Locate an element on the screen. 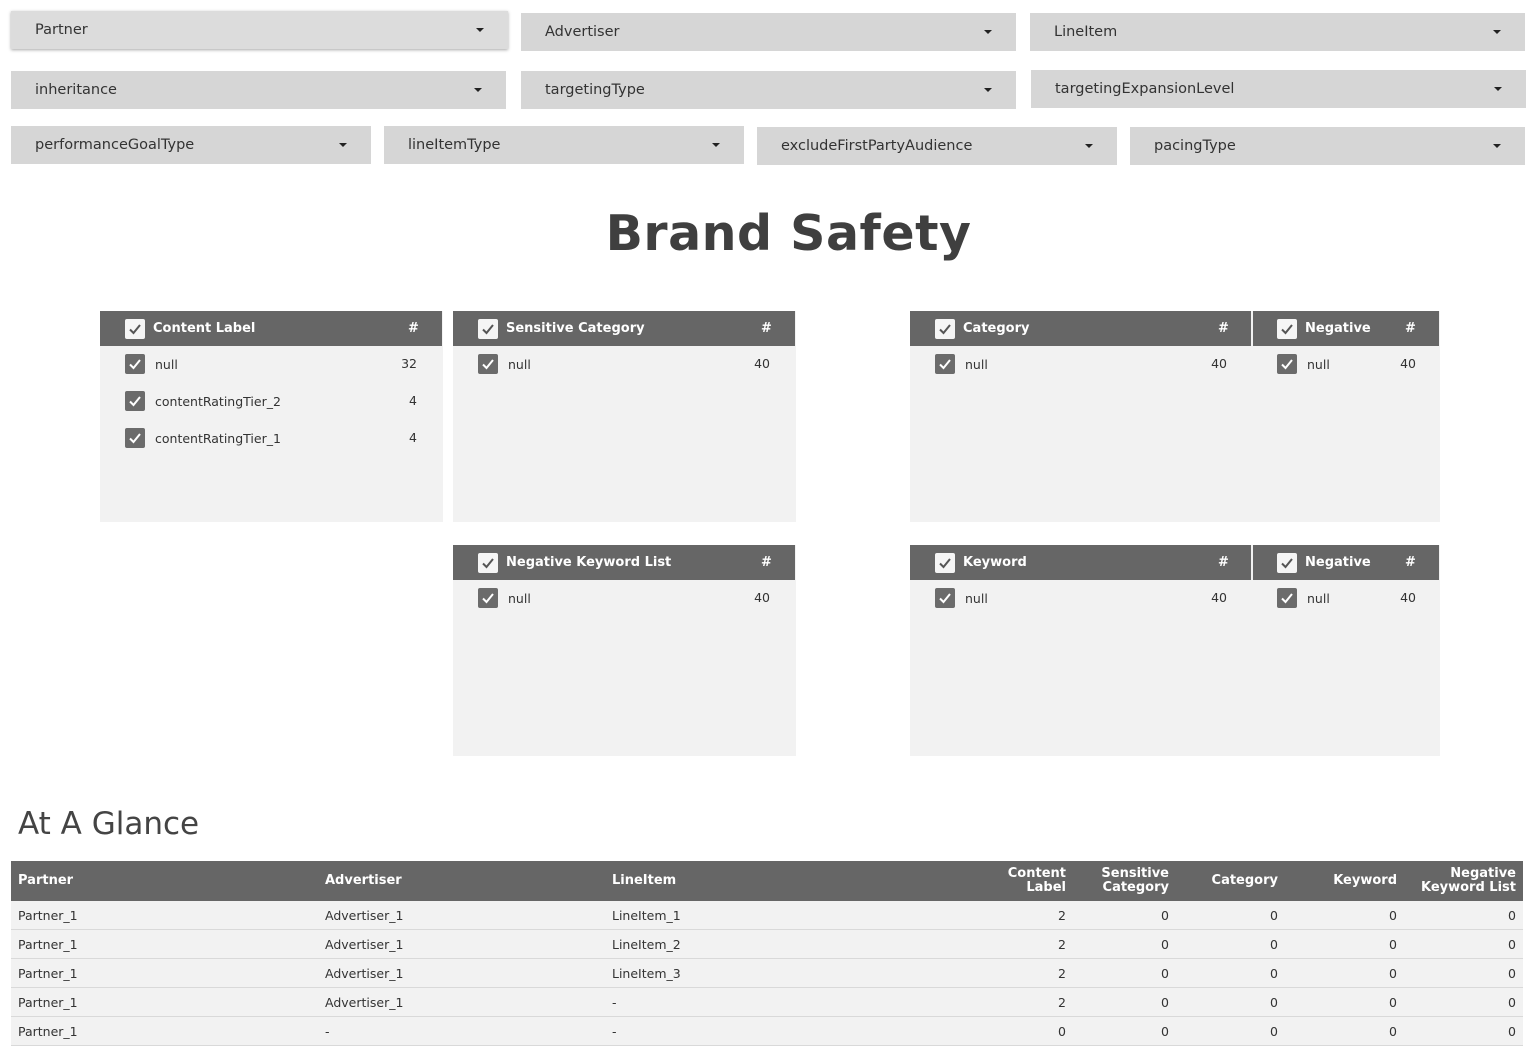  column-header-label: Content is located at coordinates (1036, 873).